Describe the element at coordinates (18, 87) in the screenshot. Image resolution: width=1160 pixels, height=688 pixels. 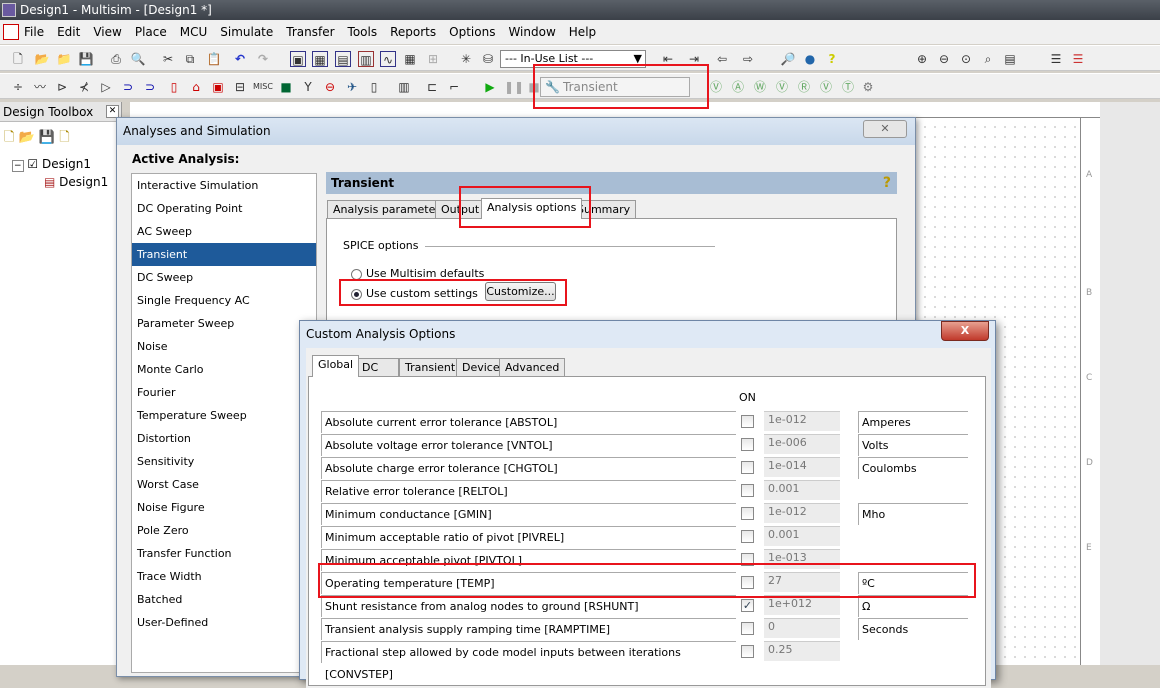
I see `source-icon: ÷` at that location.